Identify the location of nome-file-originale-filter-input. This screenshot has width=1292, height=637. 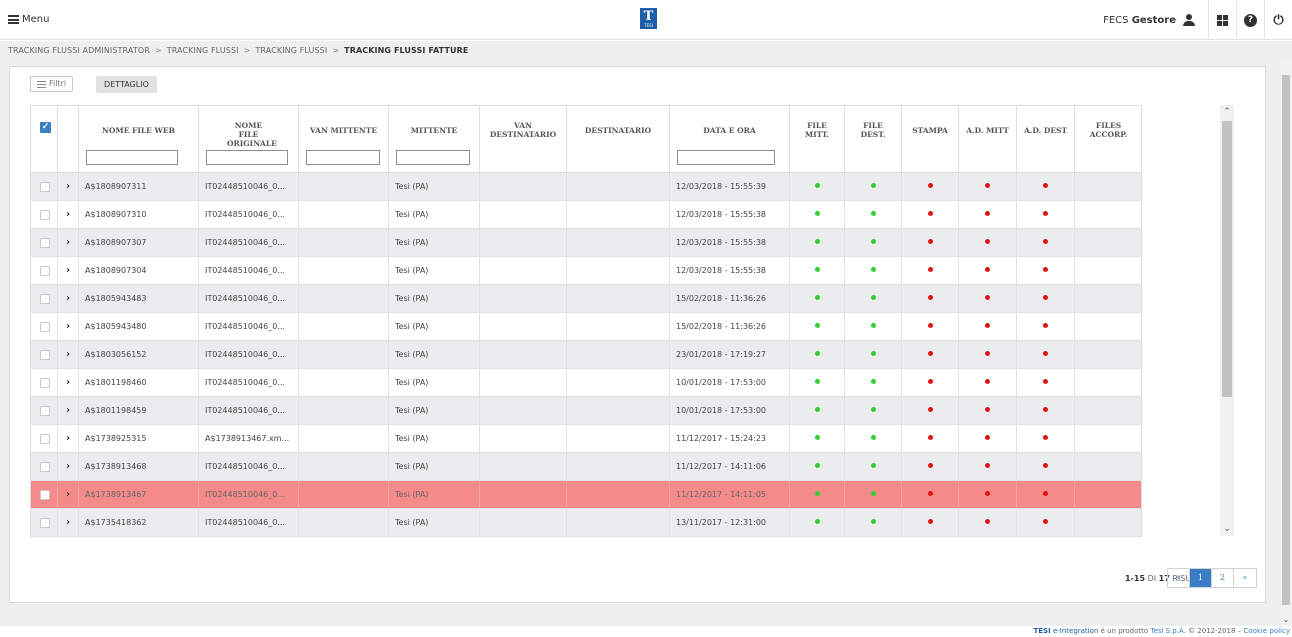
(247, 157).